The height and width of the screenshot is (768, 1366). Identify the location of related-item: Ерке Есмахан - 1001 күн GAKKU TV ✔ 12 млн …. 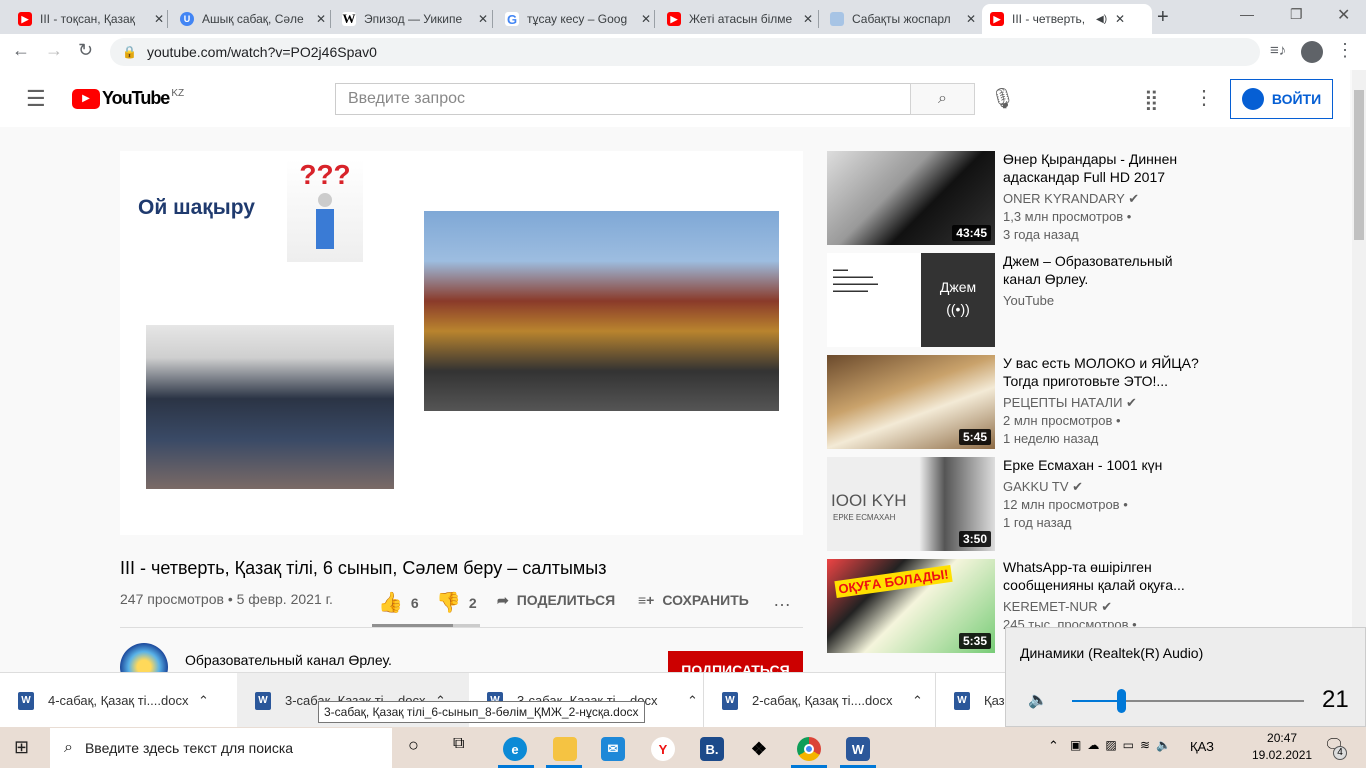
(1103, 494).